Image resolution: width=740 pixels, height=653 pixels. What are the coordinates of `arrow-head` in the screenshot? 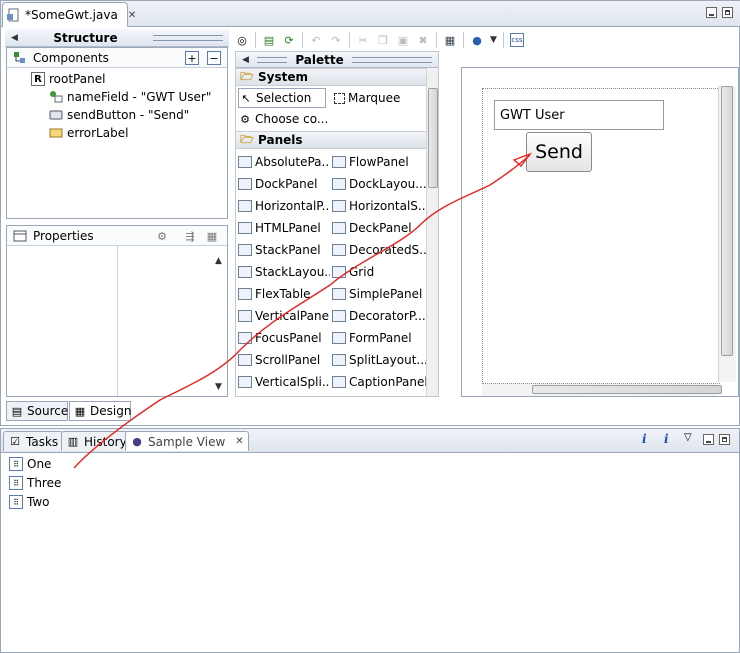 It's located at (522, 160).